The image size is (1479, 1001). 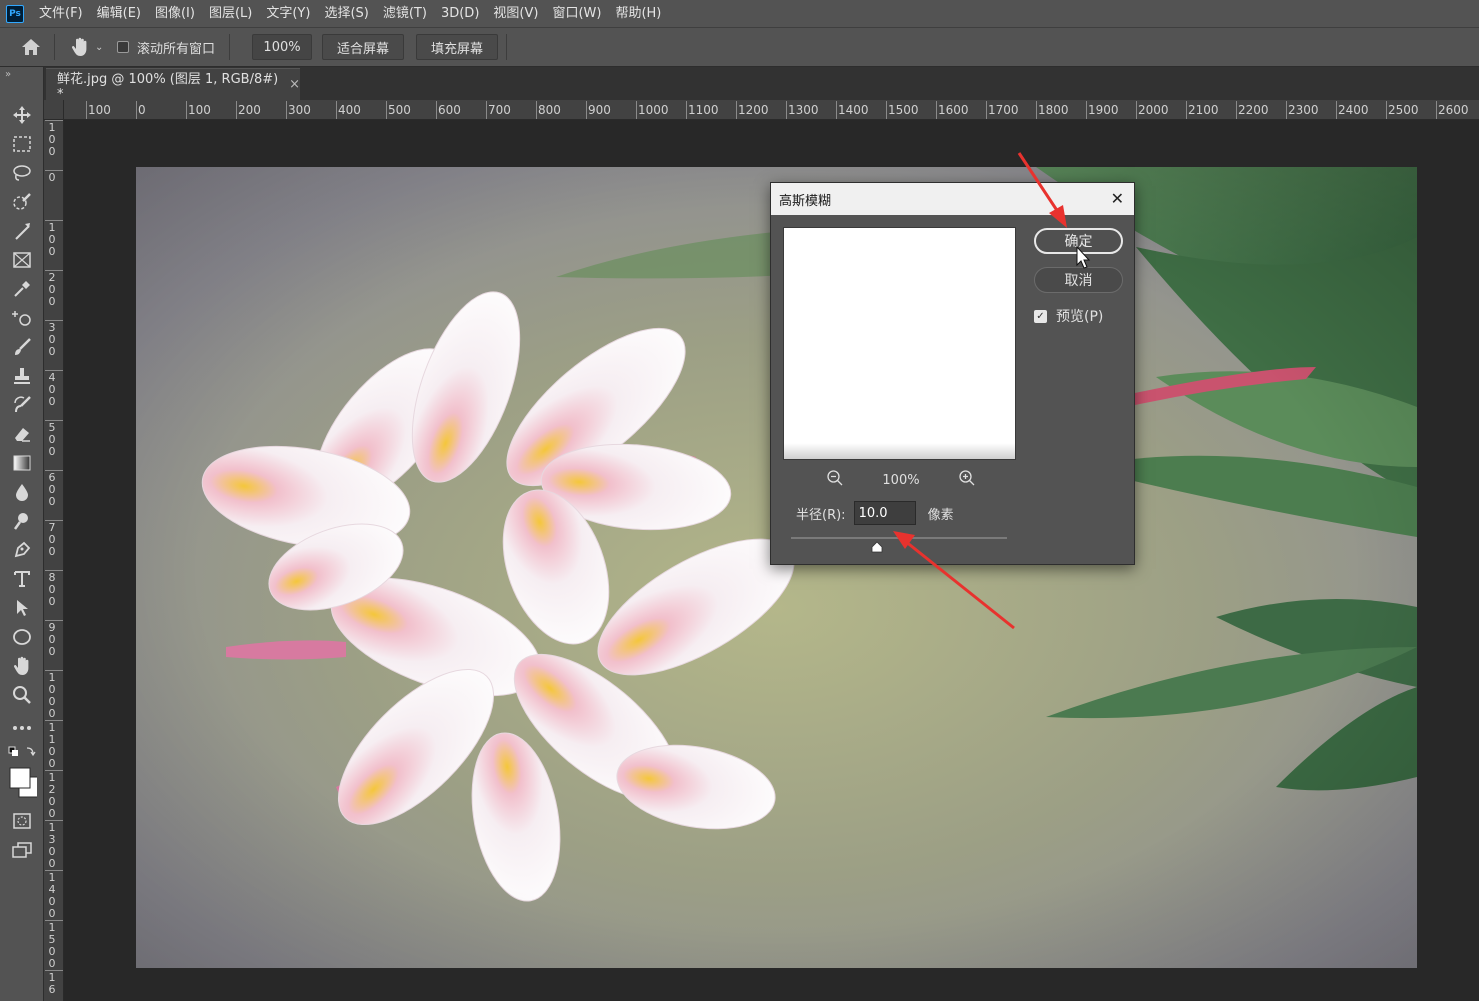 What do you see at coordinates (22, 318) in the screenshot?
I see `healing-brush-tool-icon` at bounding box center [22, 318].